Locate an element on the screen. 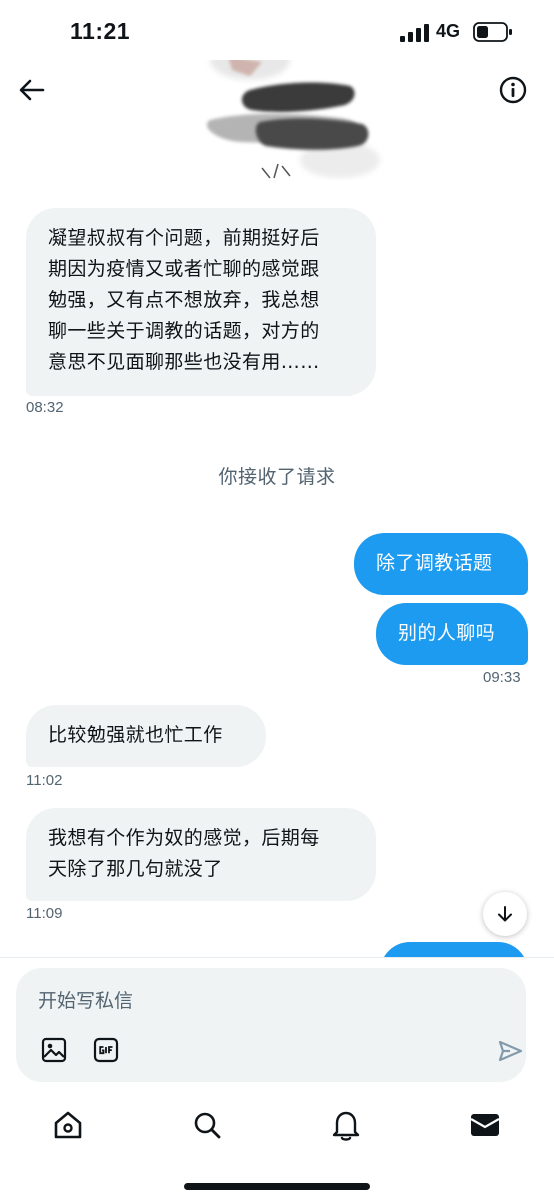  info-icon is located at coordinates (513, 90).